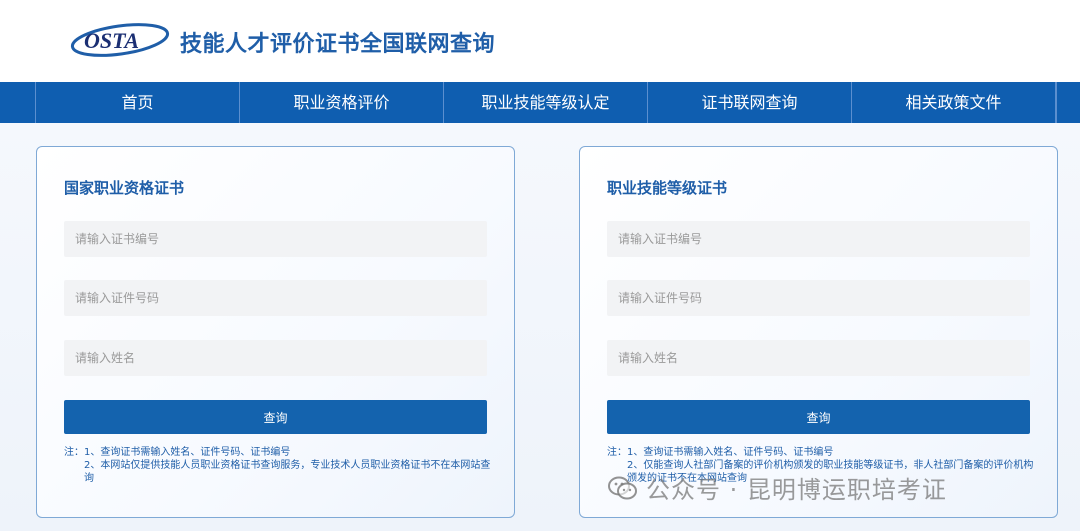  What do you see at coordinates (111, 40) in the screenshot?
I see `logo-text: OSTA` at bounding box center [111, 40].